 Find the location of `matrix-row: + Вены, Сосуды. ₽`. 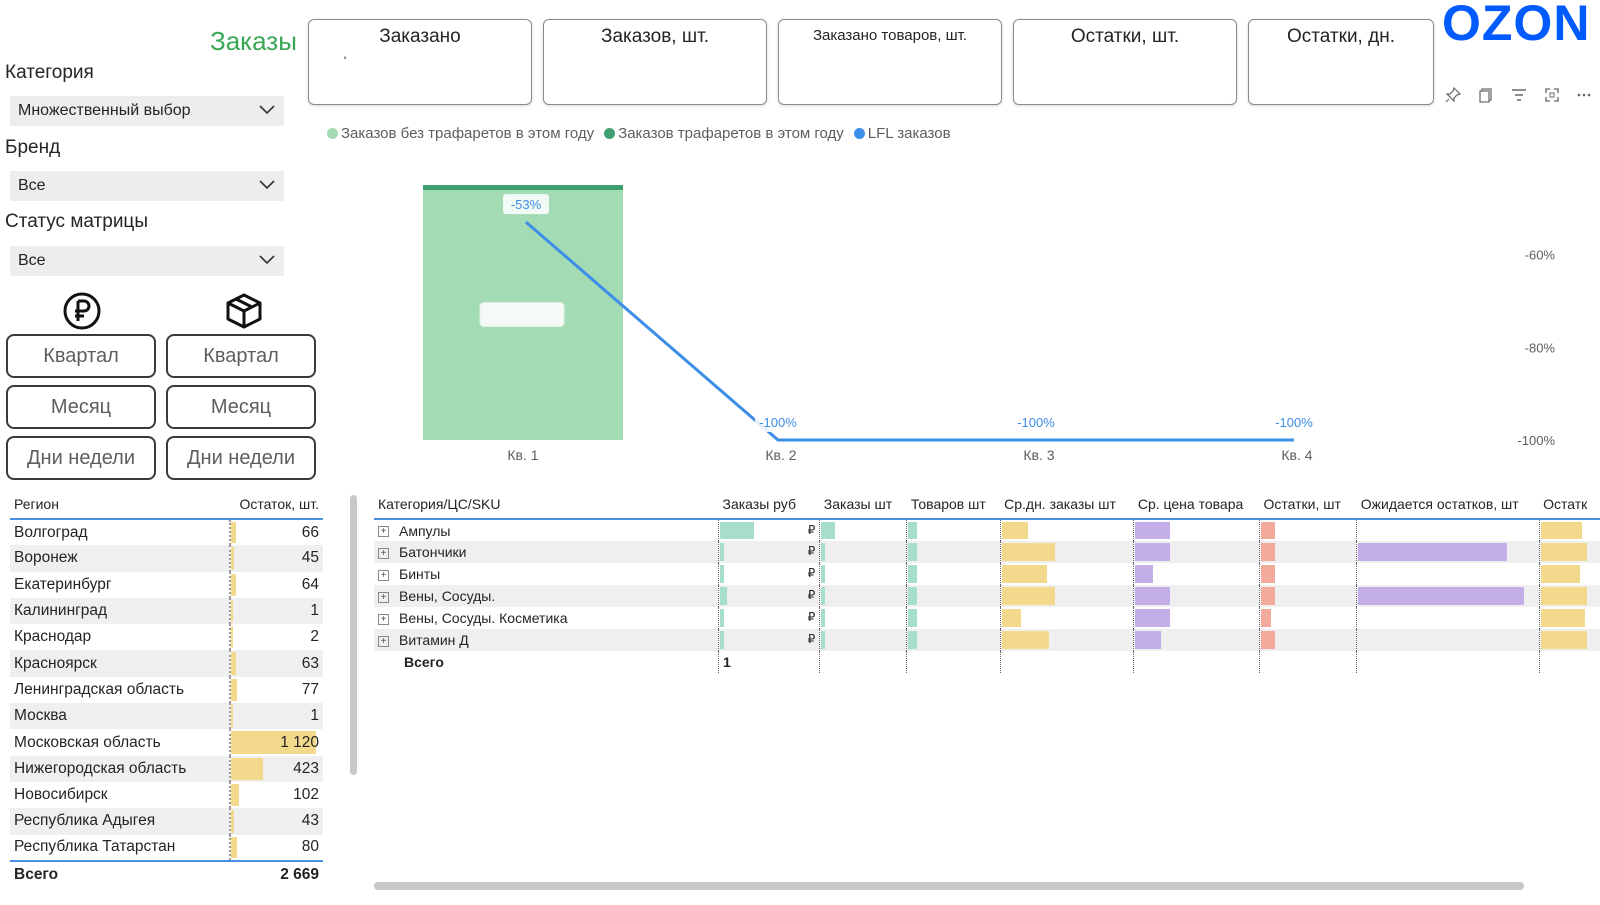

matrix-row: + Вены, Сосуды. ₽ is located at coordinates (987, 596).